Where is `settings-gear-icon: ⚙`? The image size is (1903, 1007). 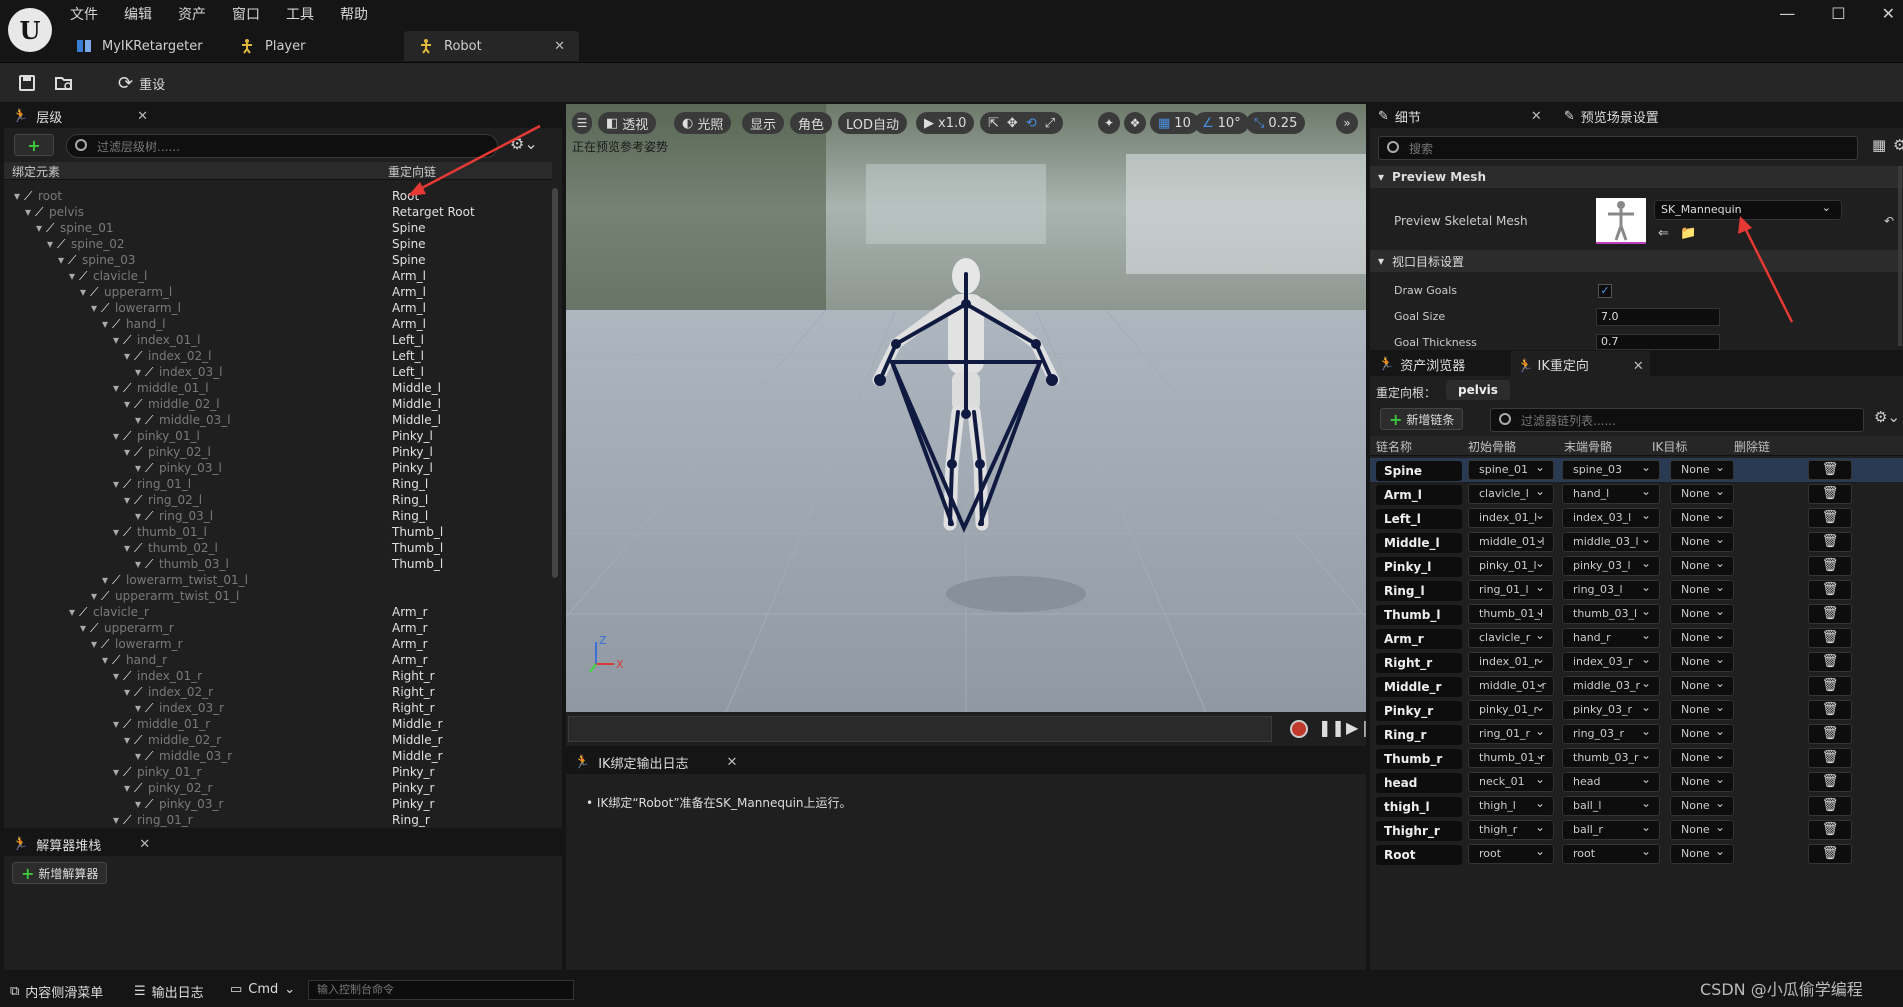
settings-gear-icon: ⚙ is located at coordinates (1898, 145).